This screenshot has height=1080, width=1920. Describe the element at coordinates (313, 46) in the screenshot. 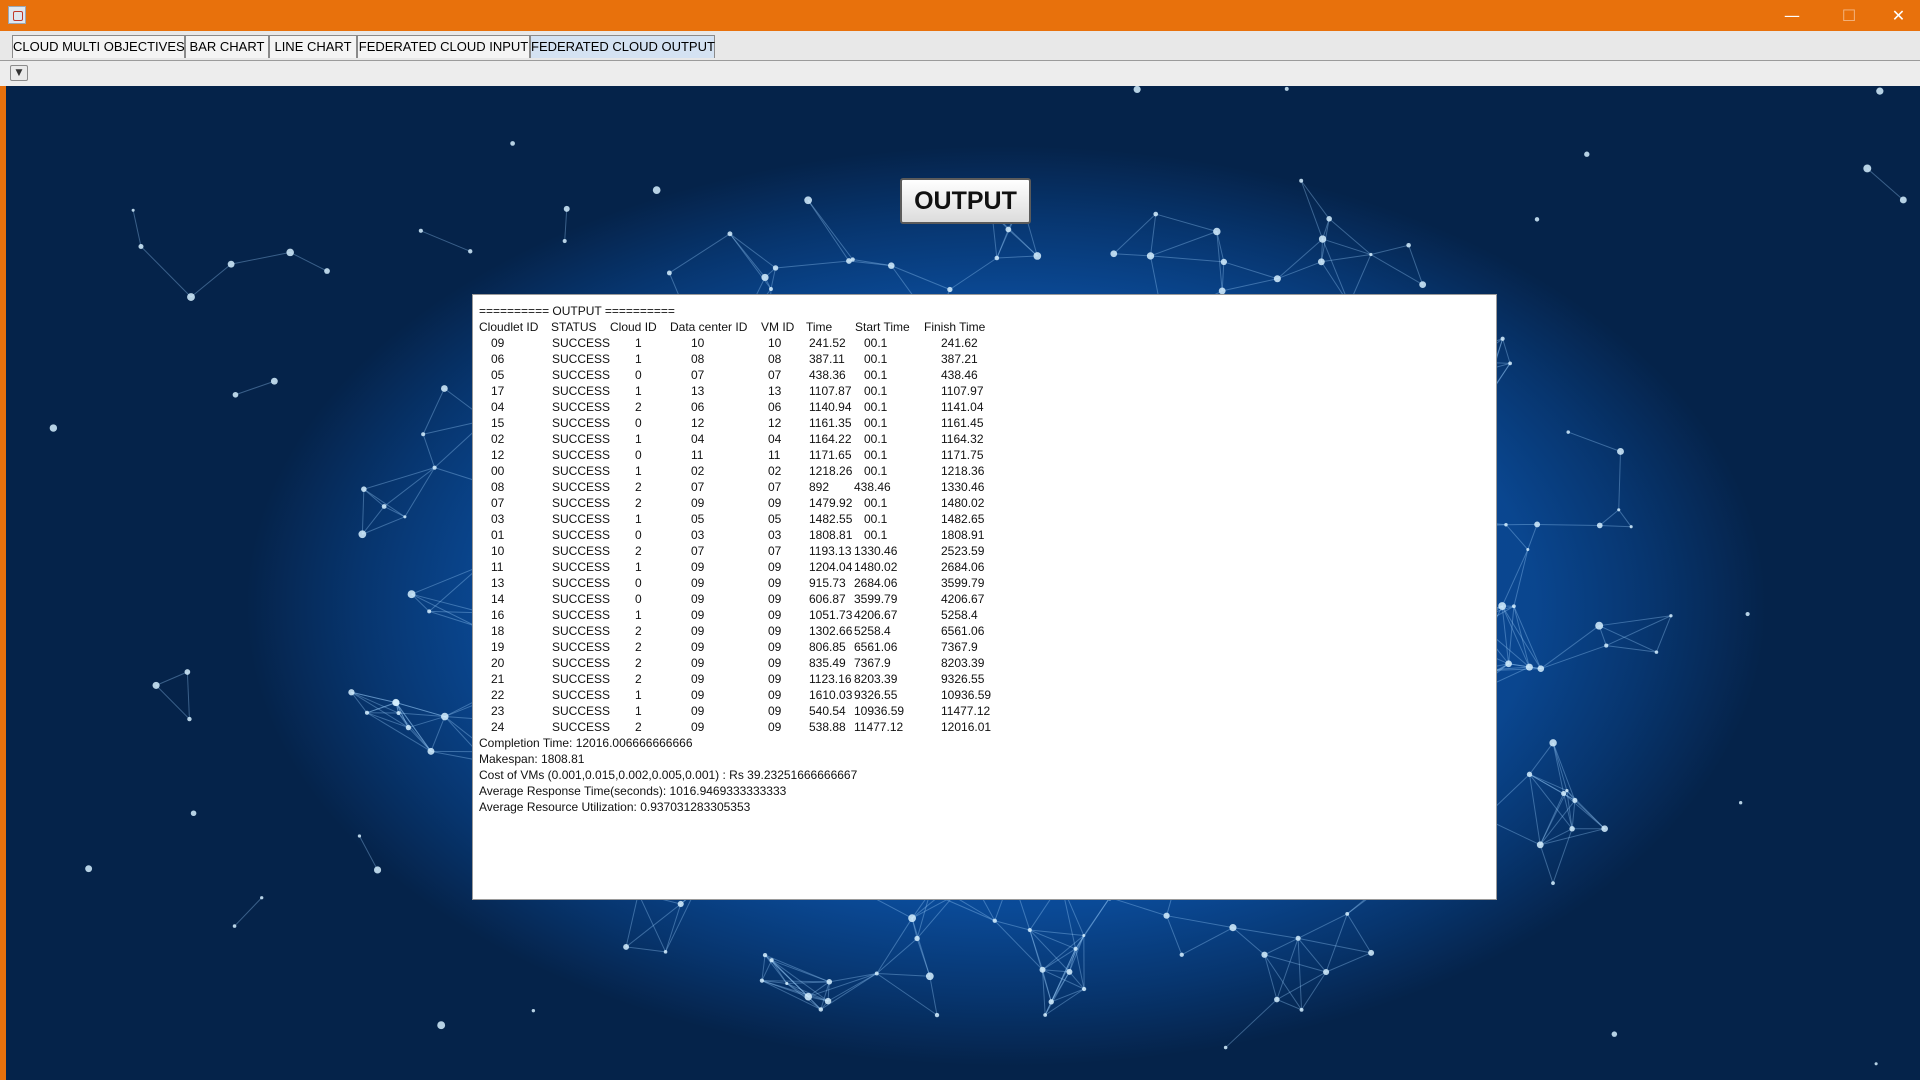

I see `tab-line-chart: LINE CHART` at that location.